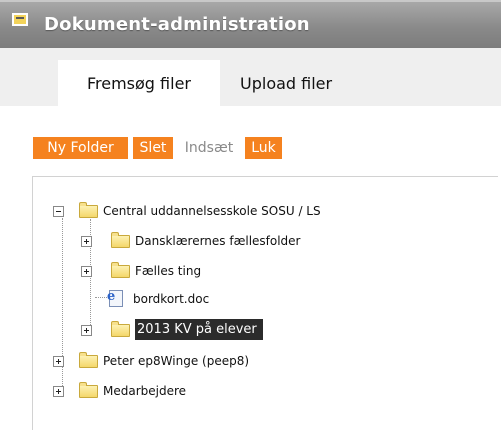 The height and width of the screenshot is (430, 501). Describe the element at coordinates (263, 392) in the screenshot. I see `tree-node-folder: Medarbejdere` at that location.